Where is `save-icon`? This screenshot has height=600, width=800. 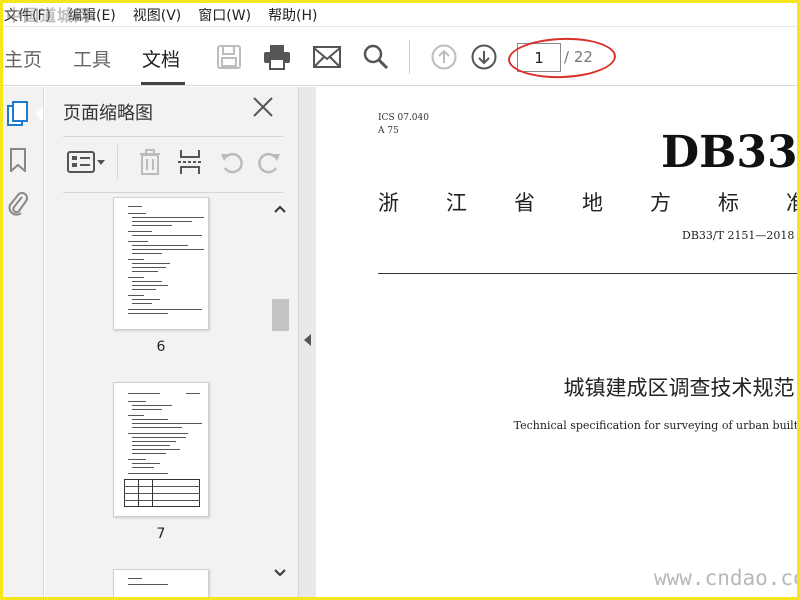 save-icon is located at coordinates (229, 57).